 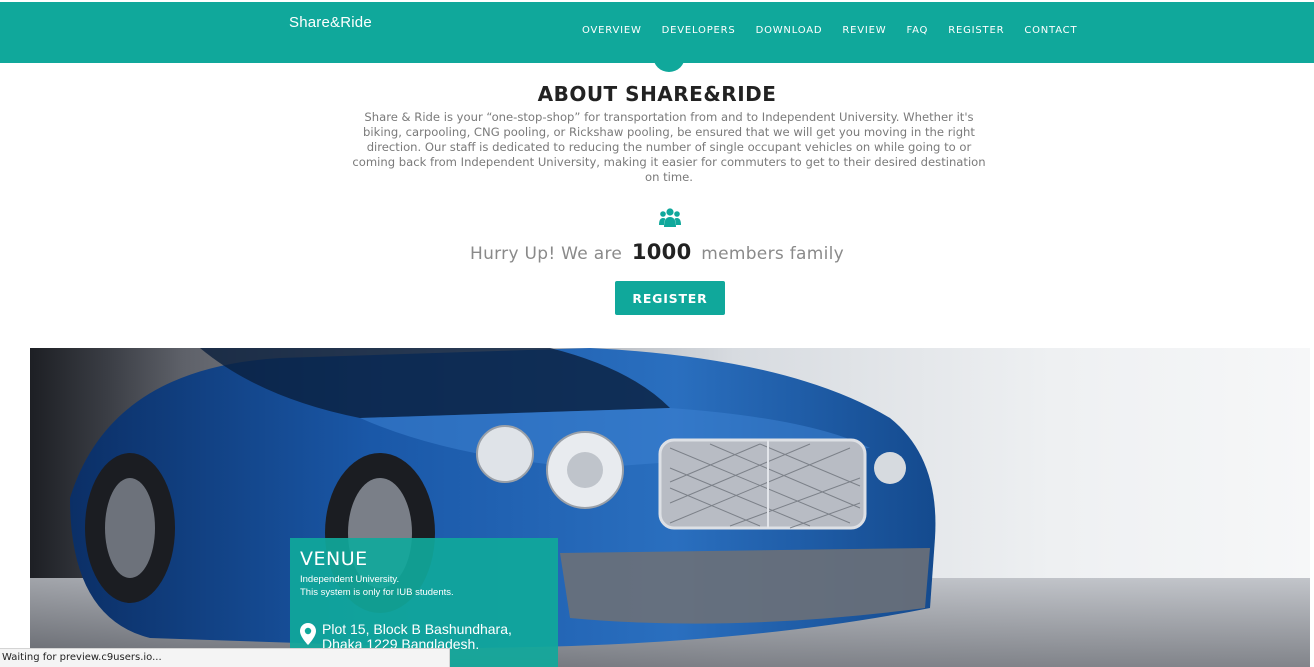 What do you see at coordinates (1050, 30) in the screenshot?
I see `nav-item-contact: CONTACT` at bounding box center [1050, 30].